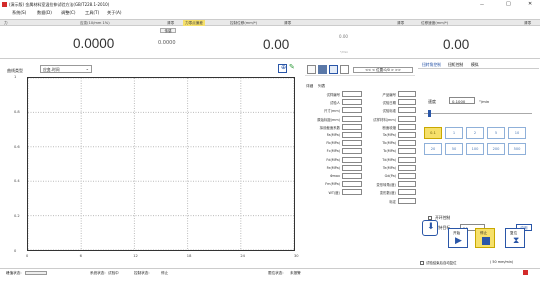  I want to click on clear-force-button: 清零, so click(170, 23).